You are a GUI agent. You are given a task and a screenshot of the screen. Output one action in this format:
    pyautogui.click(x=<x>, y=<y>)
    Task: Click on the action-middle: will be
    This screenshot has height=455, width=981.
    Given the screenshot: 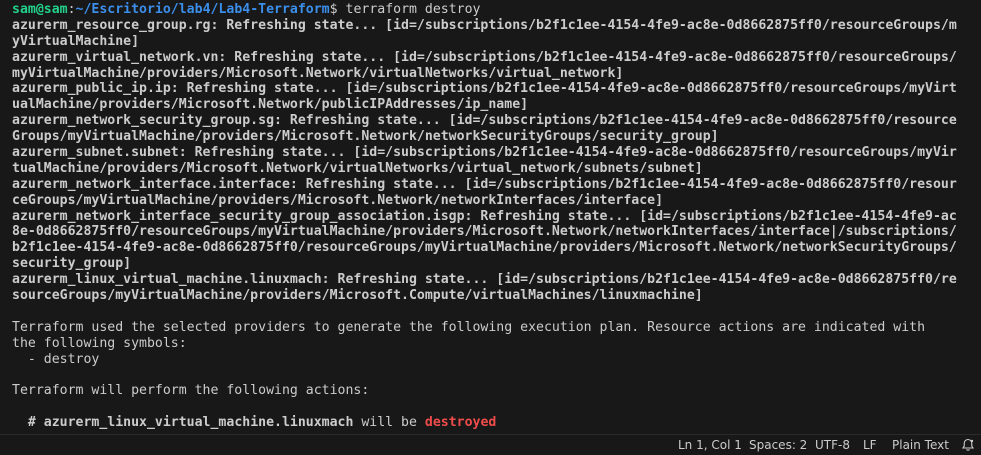 What is the action you would take?
    pyautogui.click(x=389, y=423)
    